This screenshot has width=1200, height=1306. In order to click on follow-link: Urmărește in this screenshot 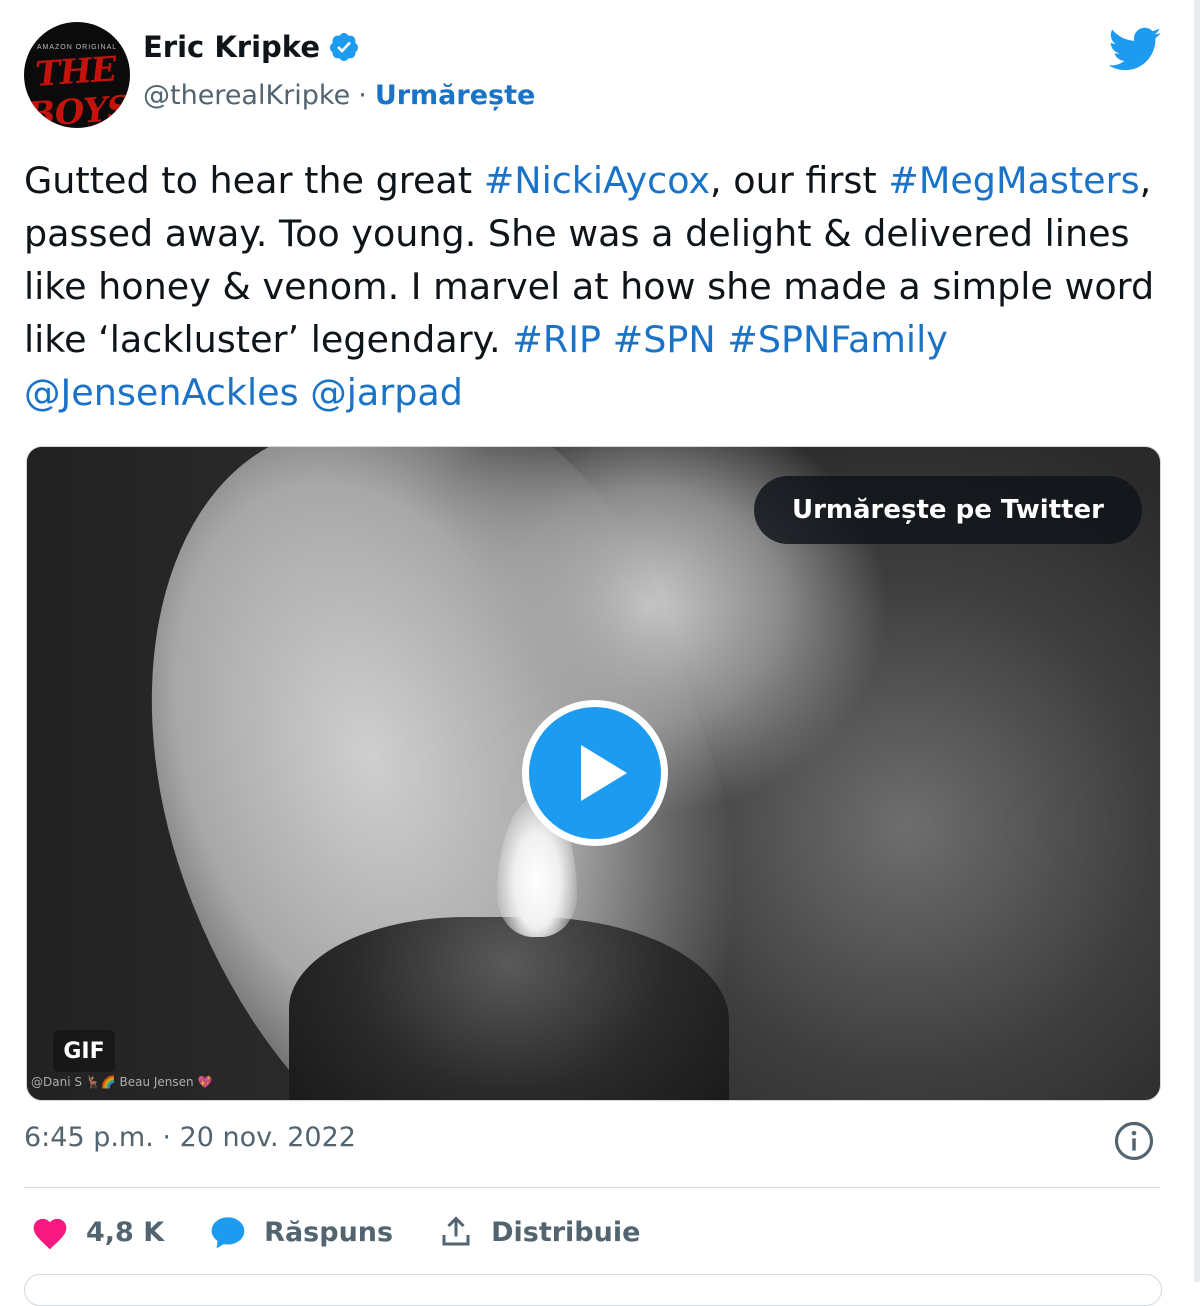, I will do `click(455, 95)`.